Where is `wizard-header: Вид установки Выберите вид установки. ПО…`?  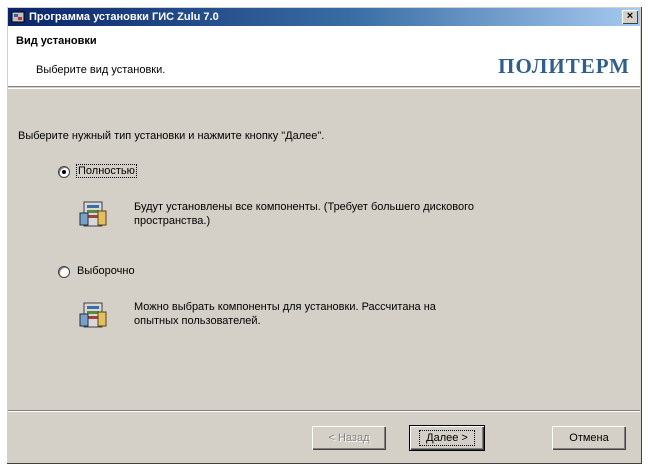
wizard-header: Вид установки Выберите вид установки. ПО… is located at coordinates (324, 56).